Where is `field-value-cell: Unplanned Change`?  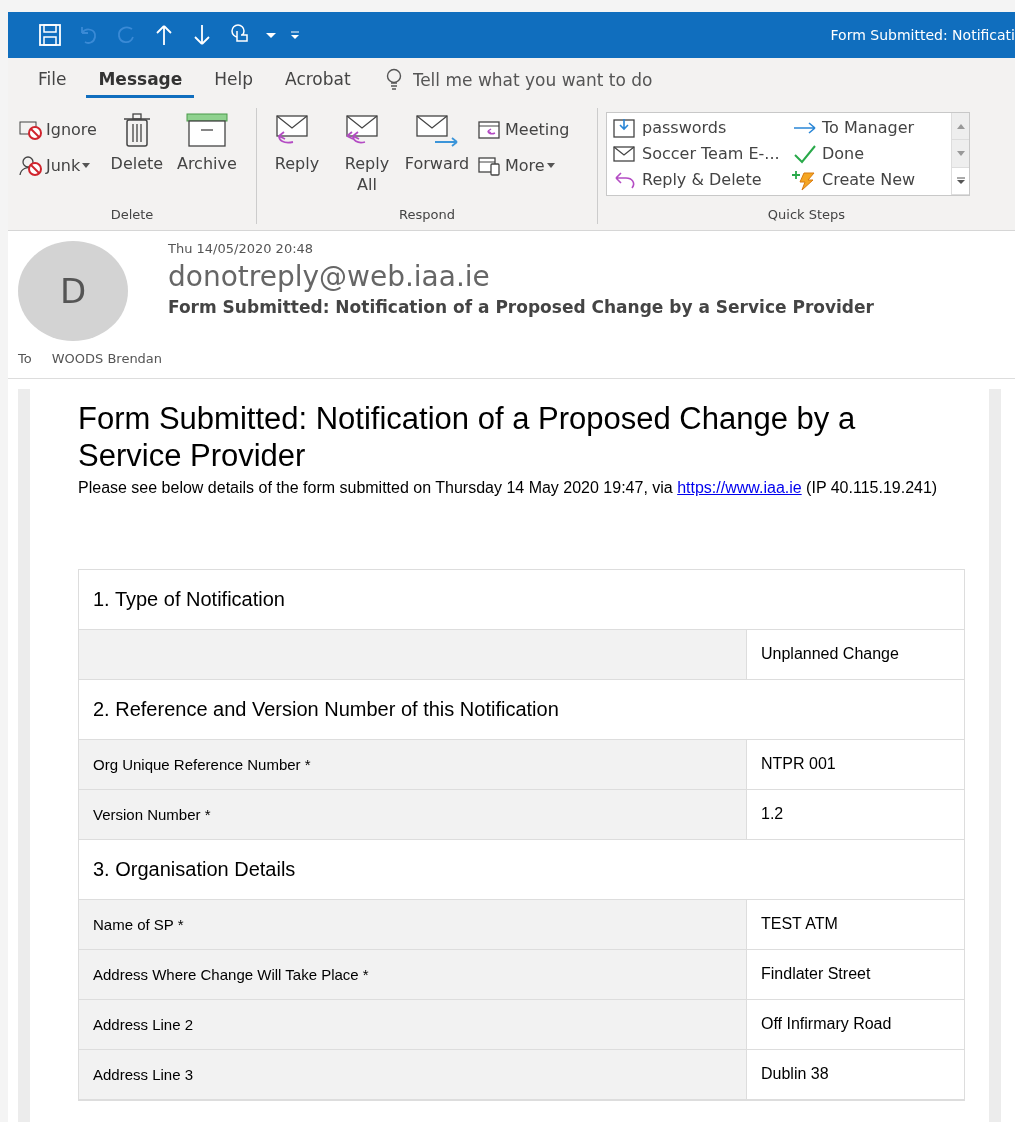
field-value-cell: Unplanned Change is located at coordinates (855, 655).